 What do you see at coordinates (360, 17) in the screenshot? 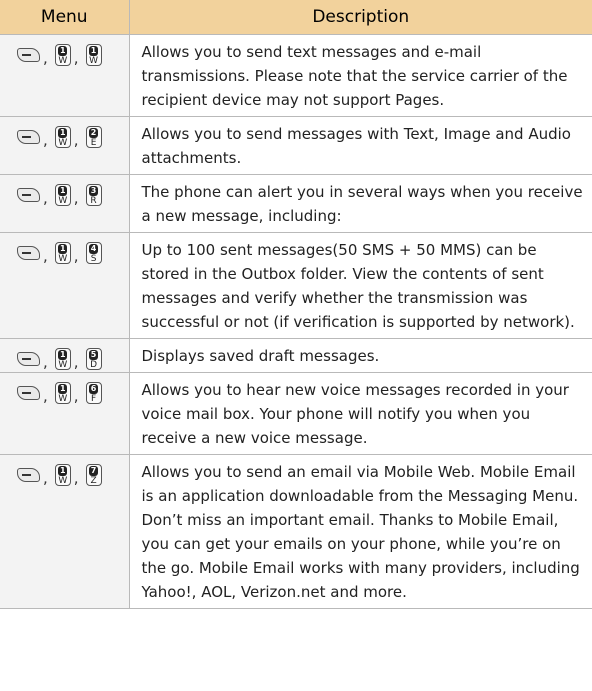
I see `description-column-header: Description` at bounding box center [360, 17].